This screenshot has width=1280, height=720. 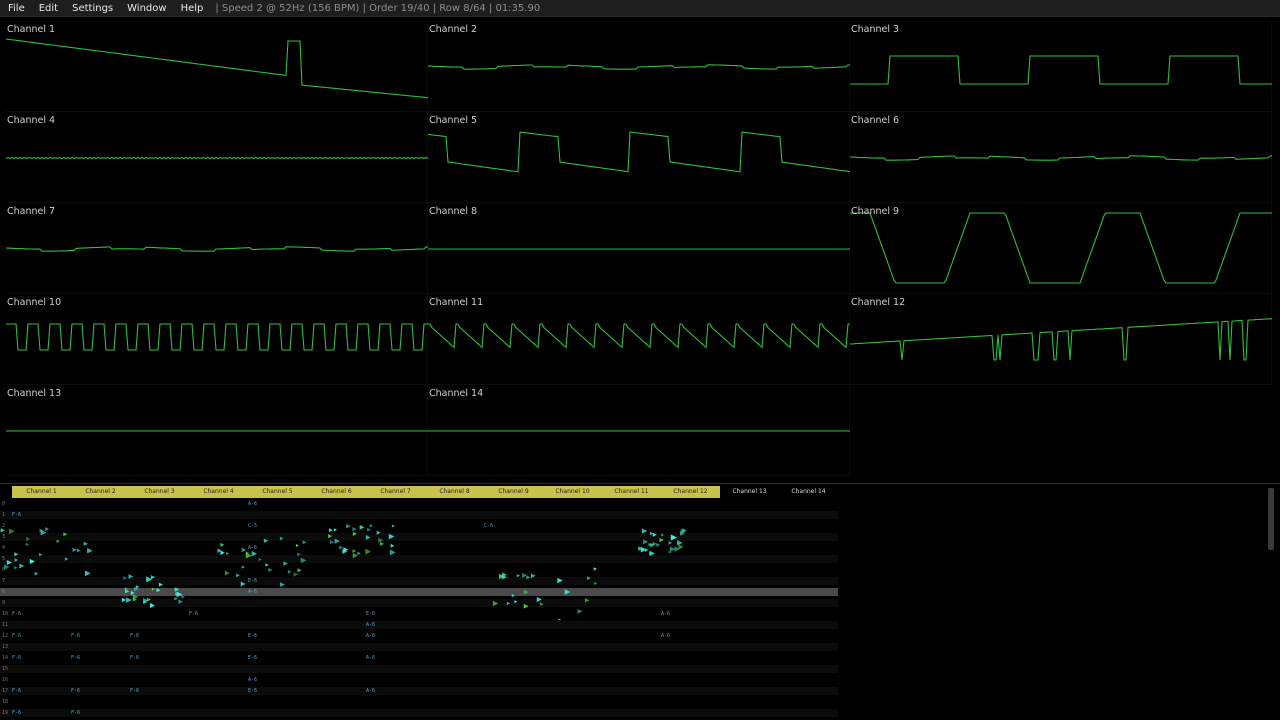 I want to click on pattern-channel-header: Channel 1, so click(x=41, y=492).